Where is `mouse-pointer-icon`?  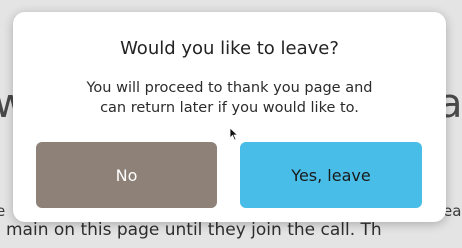
mouse-pointer-icon is located at coordinates (234, 134).